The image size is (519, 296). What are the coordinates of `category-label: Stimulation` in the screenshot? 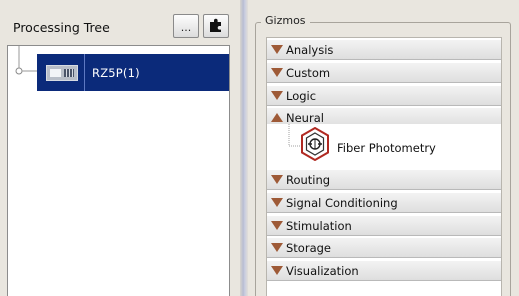 It's located at (319, 225).